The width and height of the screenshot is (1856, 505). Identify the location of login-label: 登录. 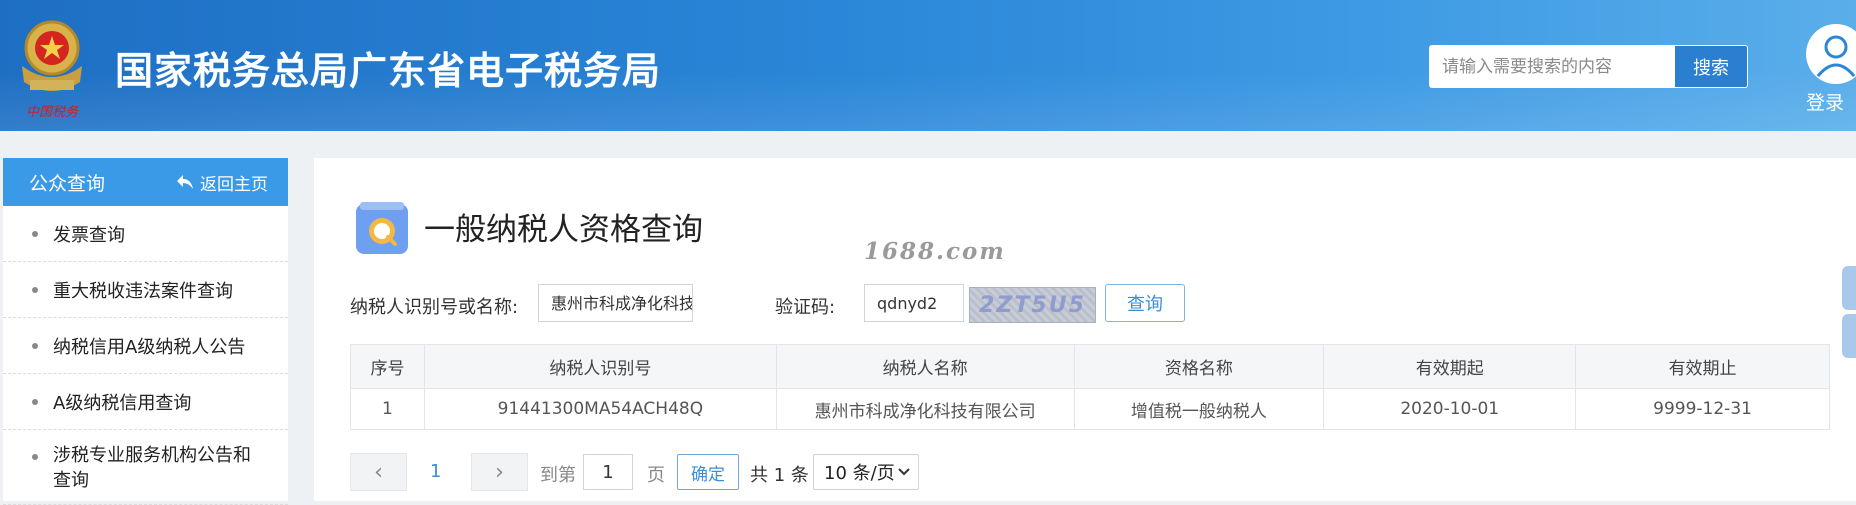
(1825, 103).